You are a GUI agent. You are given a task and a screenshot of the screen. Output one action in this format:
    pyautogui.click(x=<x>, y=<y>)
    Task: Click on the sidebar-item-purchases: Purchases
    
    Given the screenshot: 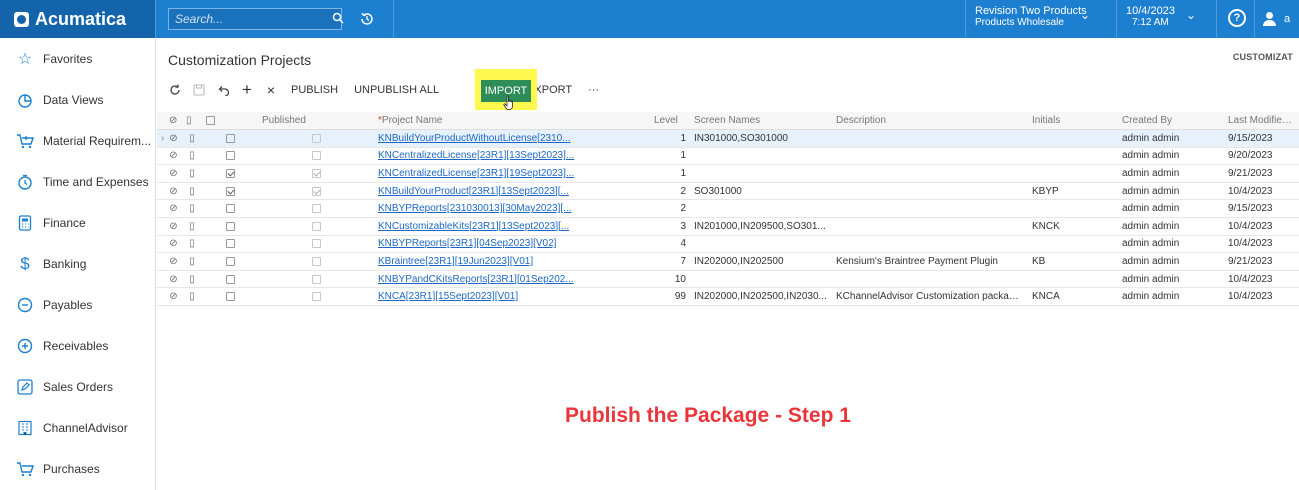 What is the action you would take?
    pyautogui.click(x=77, y=468)
    